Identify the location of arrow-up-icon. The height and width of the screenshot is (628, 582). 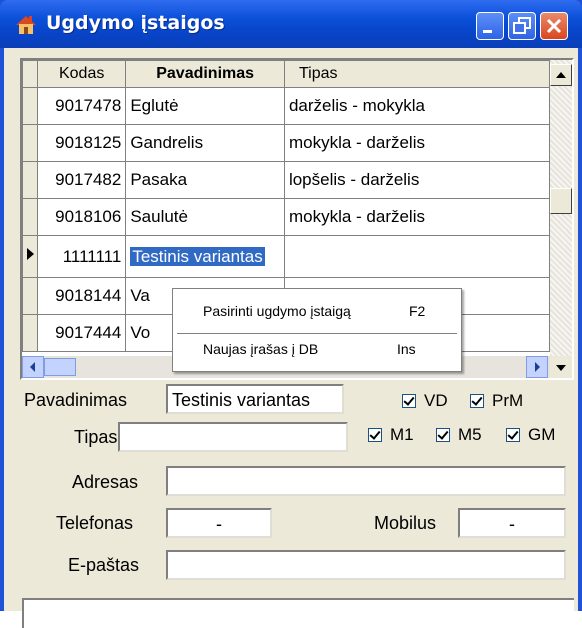
(561, 75).